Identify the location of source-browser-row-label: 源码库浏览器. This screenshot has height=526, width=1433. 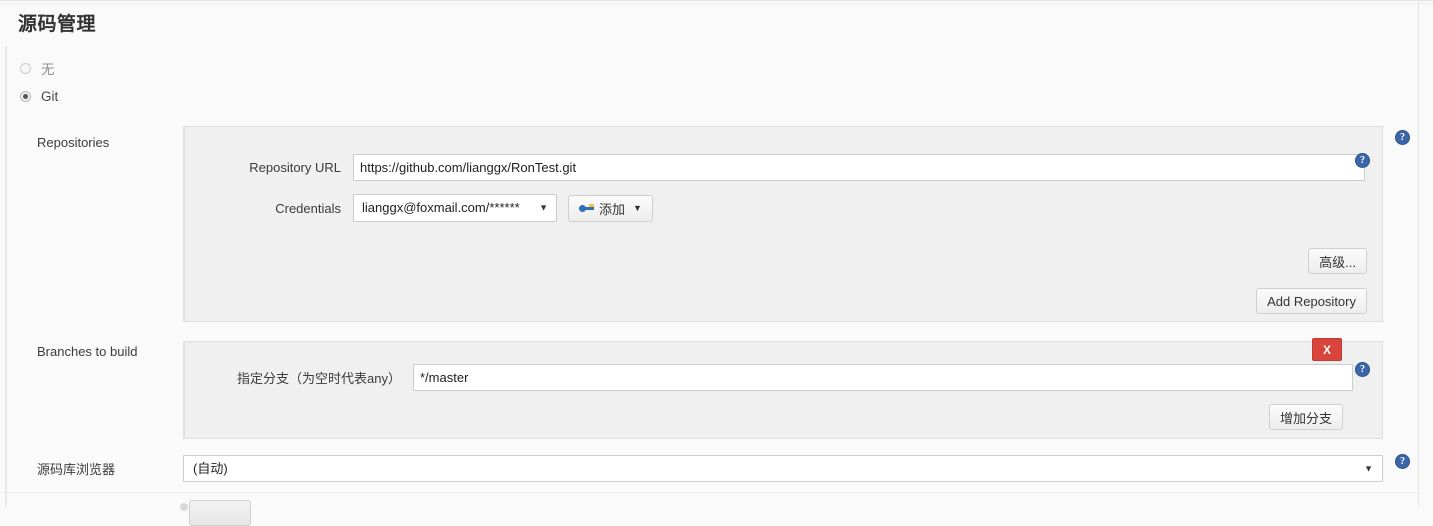
(76, 469).